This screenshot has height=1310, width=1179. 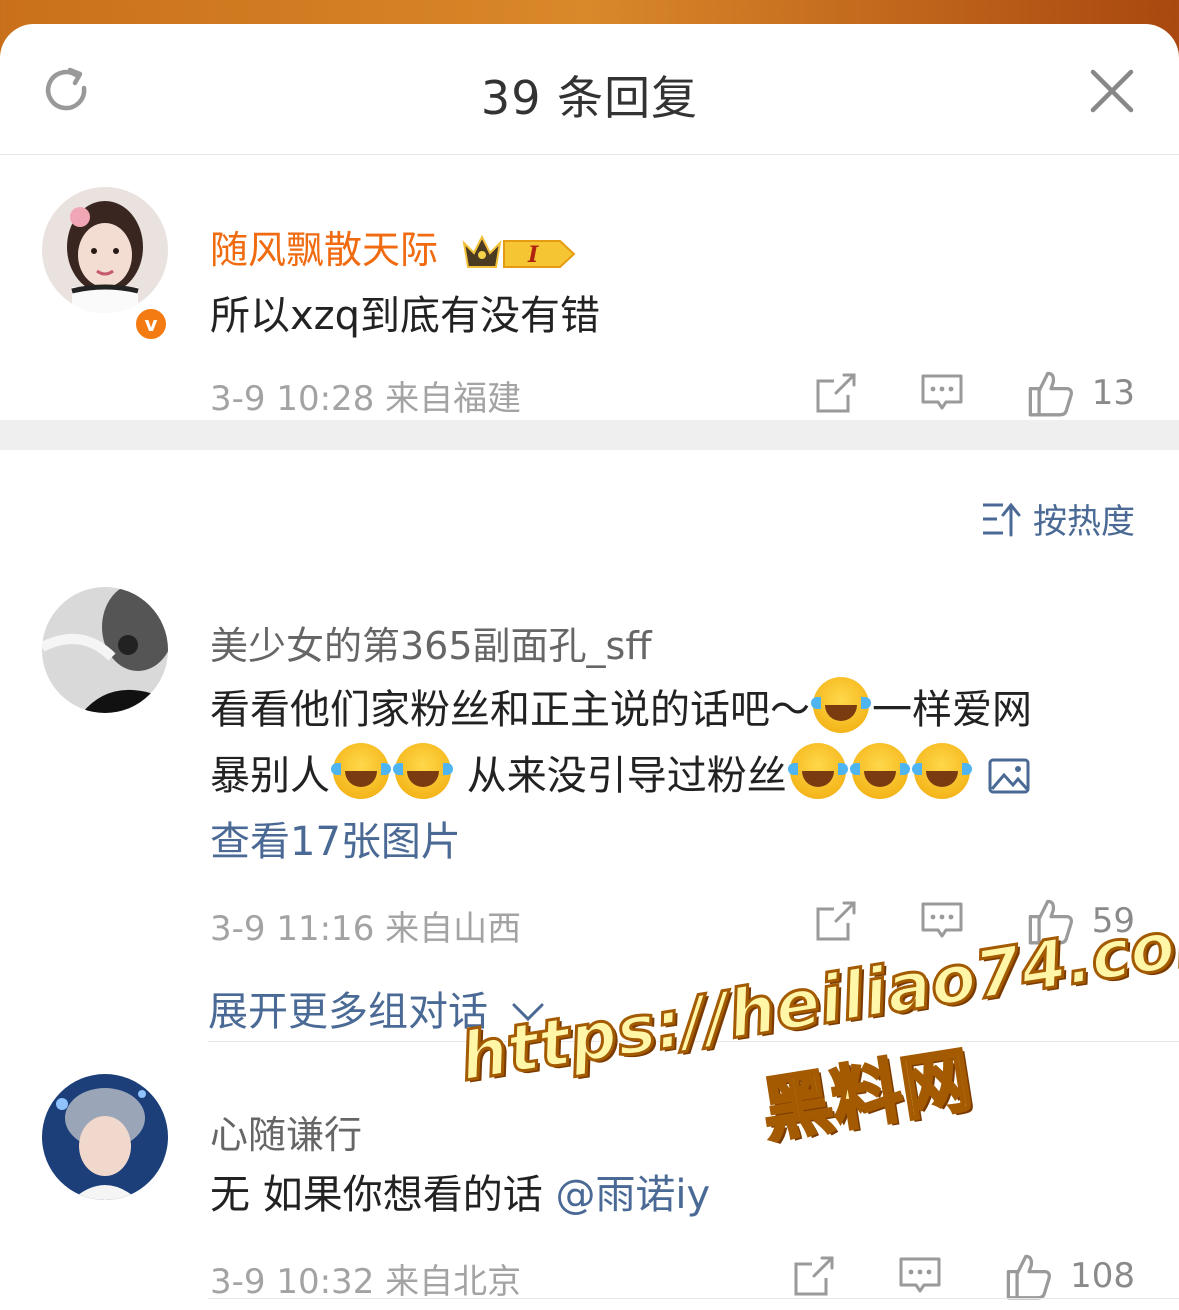 What do you see at coordinates (431, 642) in the screenshot?
I see `comment-username: 美少女的第365副面孔_sff` at bounding box center [431, 642].